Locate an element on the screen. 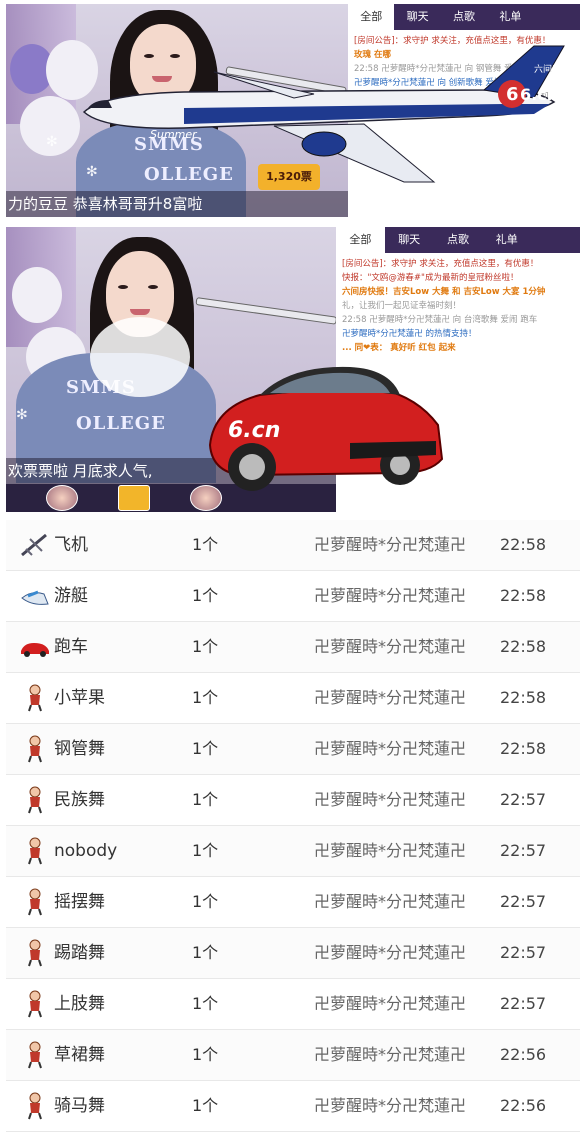  gift-list-row: 飞机 1个 卍萝醒時*分卍梵蓮卍 22:58 is located at coordinates (293, 545).